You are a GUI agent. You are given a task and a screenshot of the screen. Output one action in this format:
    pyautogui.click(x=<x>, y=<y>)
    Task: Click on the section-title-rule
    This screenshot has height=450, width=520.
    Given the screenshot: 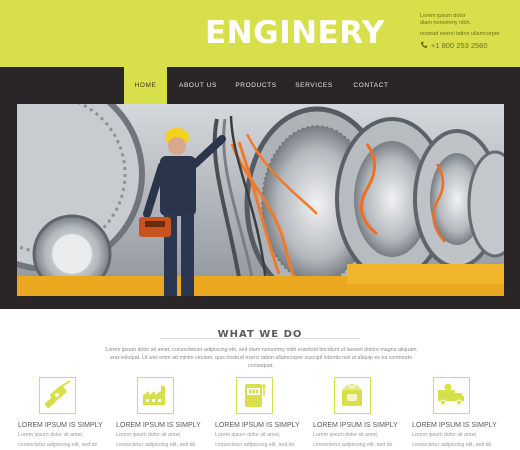 What is the action you would take?
    pyautogui.click(x=260, y=338)
    